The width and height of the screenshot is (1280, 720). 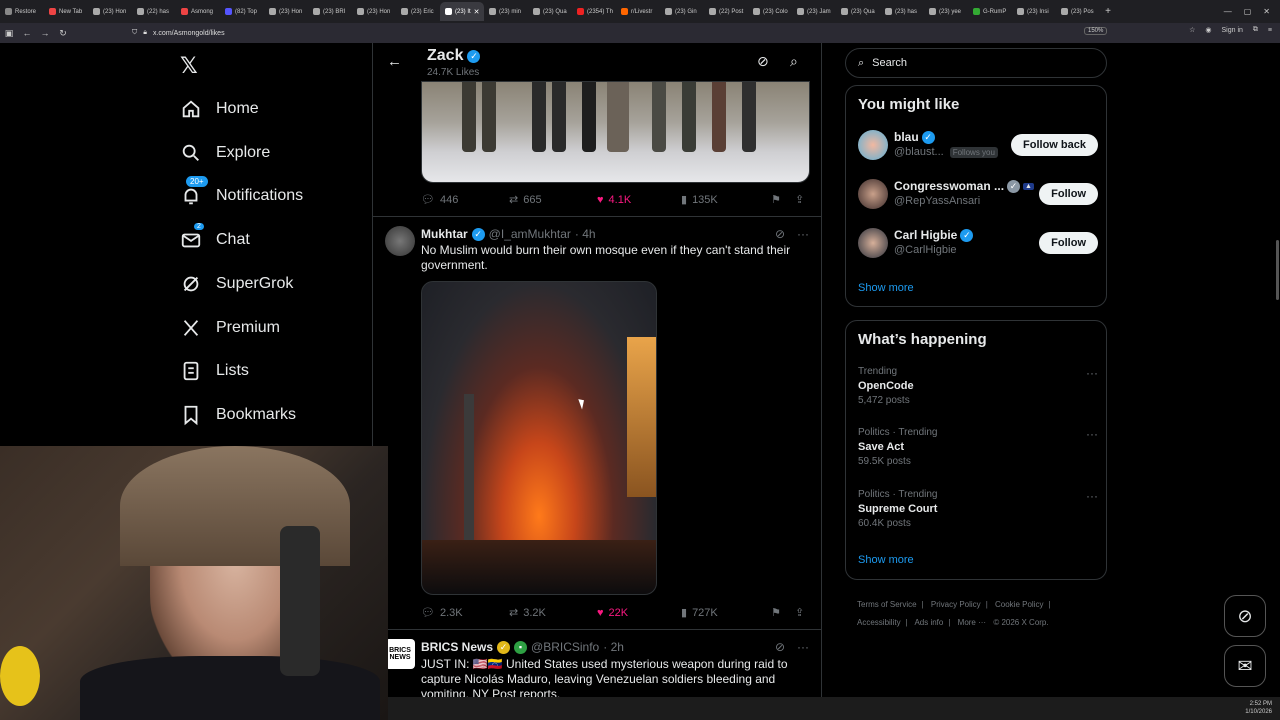 I want to click on messages-button: ✉, so click(x=1245, y=666).